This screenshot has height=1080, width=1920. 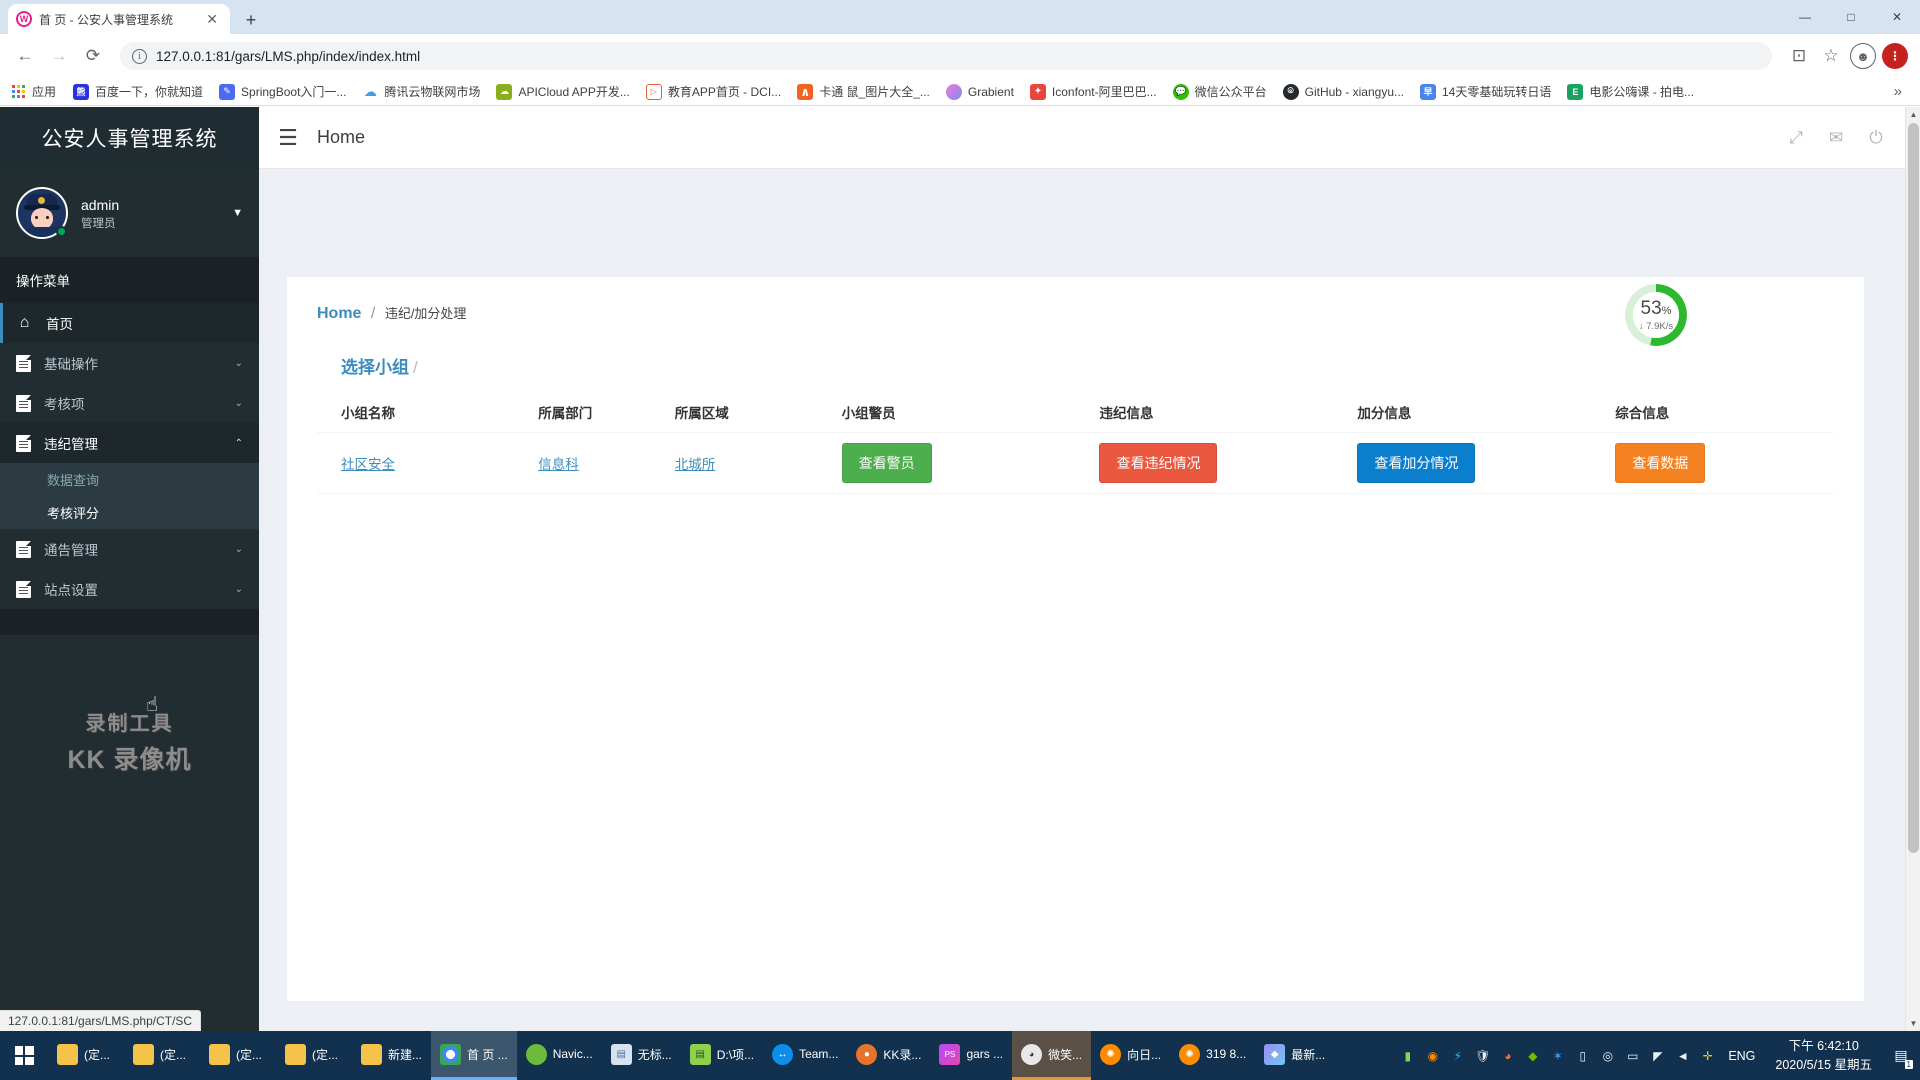 What do you see at coordinates (1901, 1055) in the screenshot?
I see `notifications-icon: ▤ 1` at bounding box center [1901, 1055].